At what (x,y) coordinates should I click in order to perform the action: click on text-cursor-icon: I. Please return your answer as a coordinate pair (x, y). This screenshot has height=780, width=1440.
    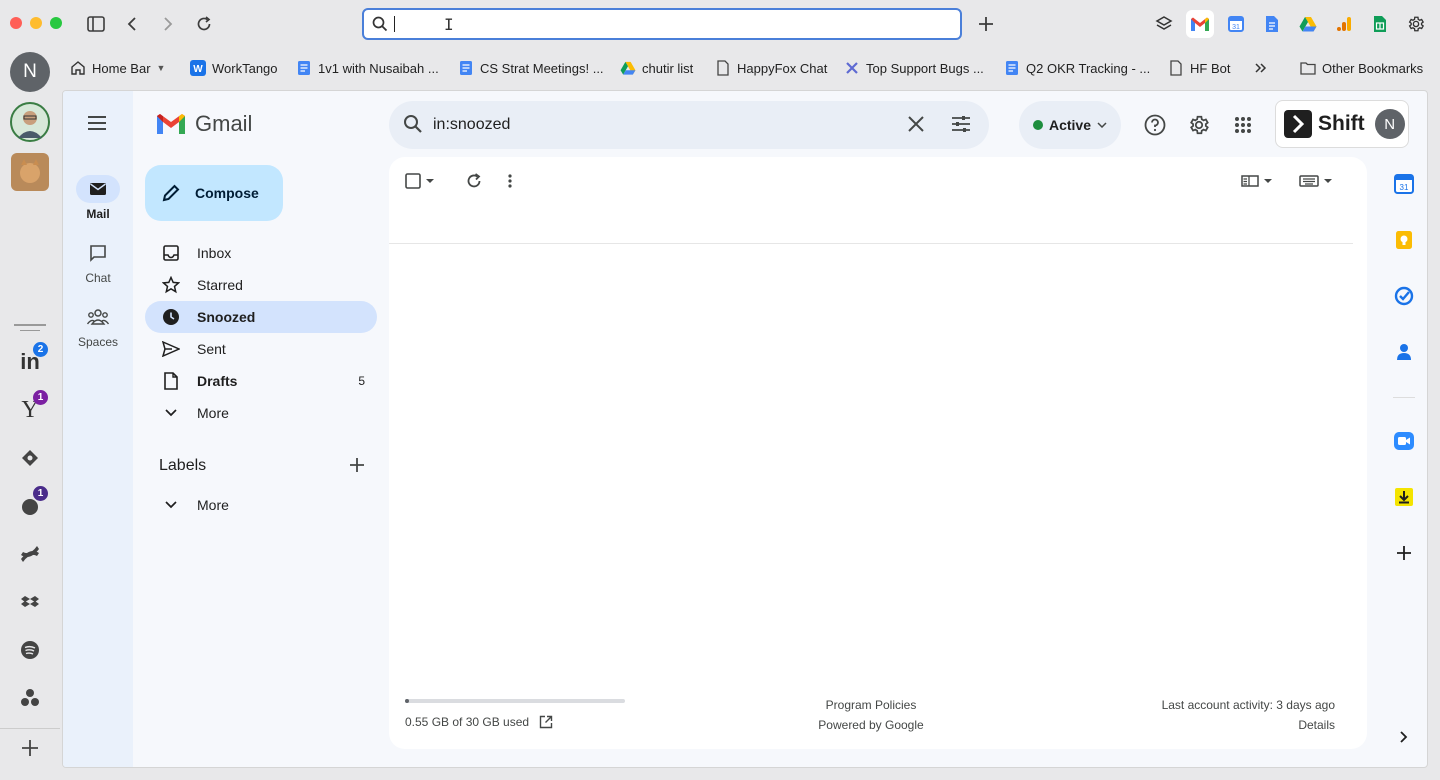
    Looking at the image, I should click on (449, 24).